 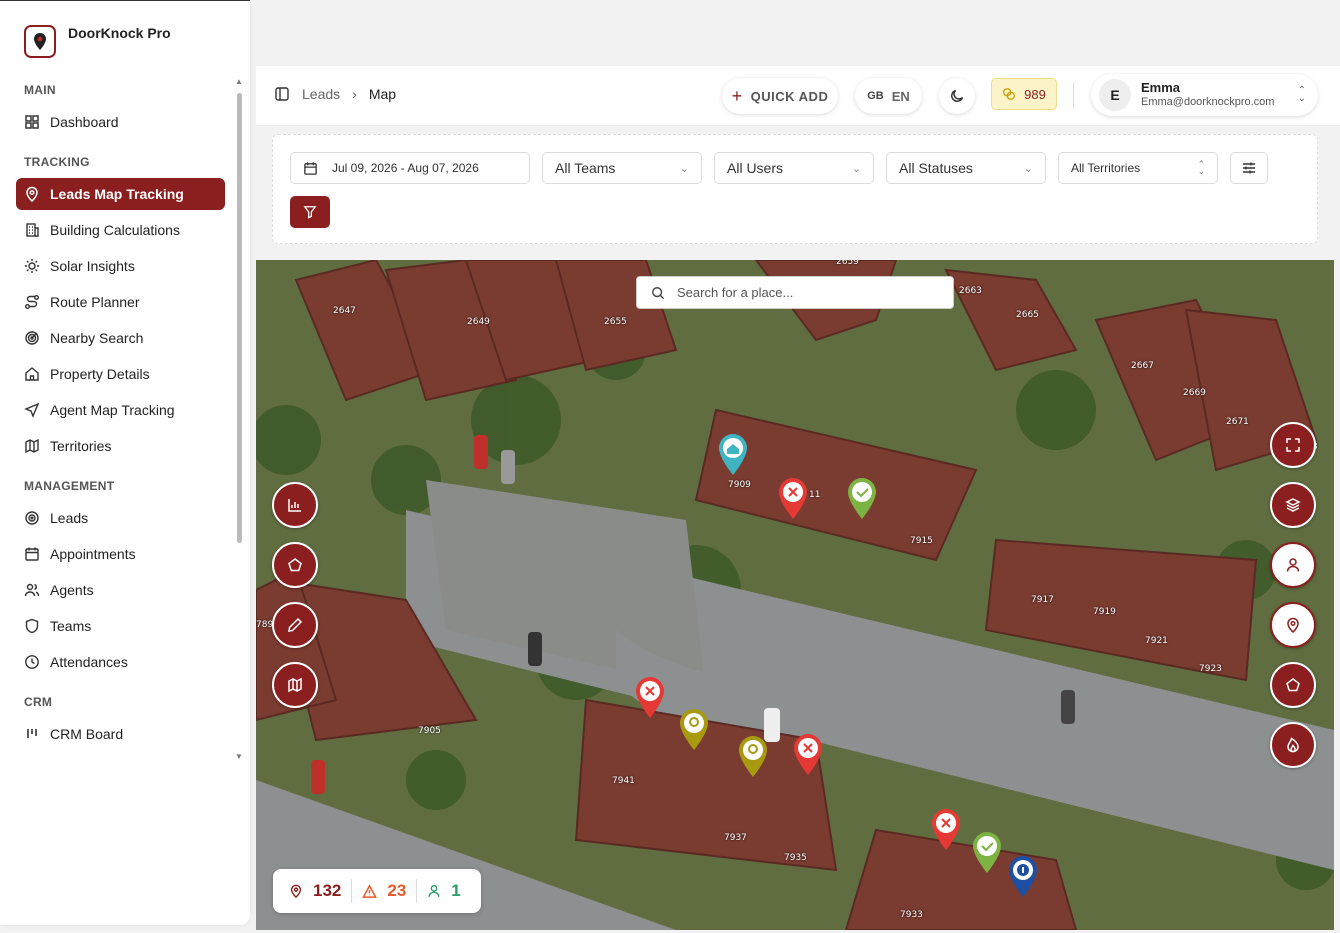 I want to click on pentagon-icon, so click(x=1293, y=685).